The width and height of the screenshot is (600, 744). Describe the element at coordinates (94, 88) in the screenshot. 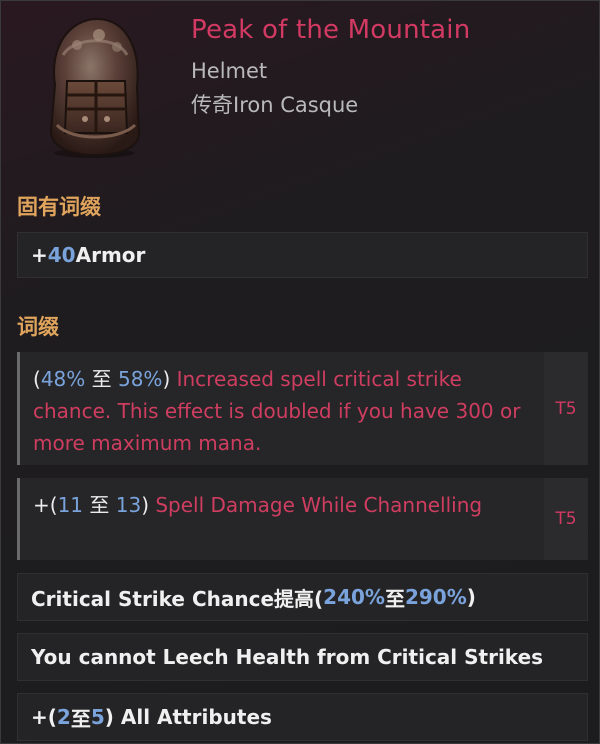

I see `helmet-icon` at that location.